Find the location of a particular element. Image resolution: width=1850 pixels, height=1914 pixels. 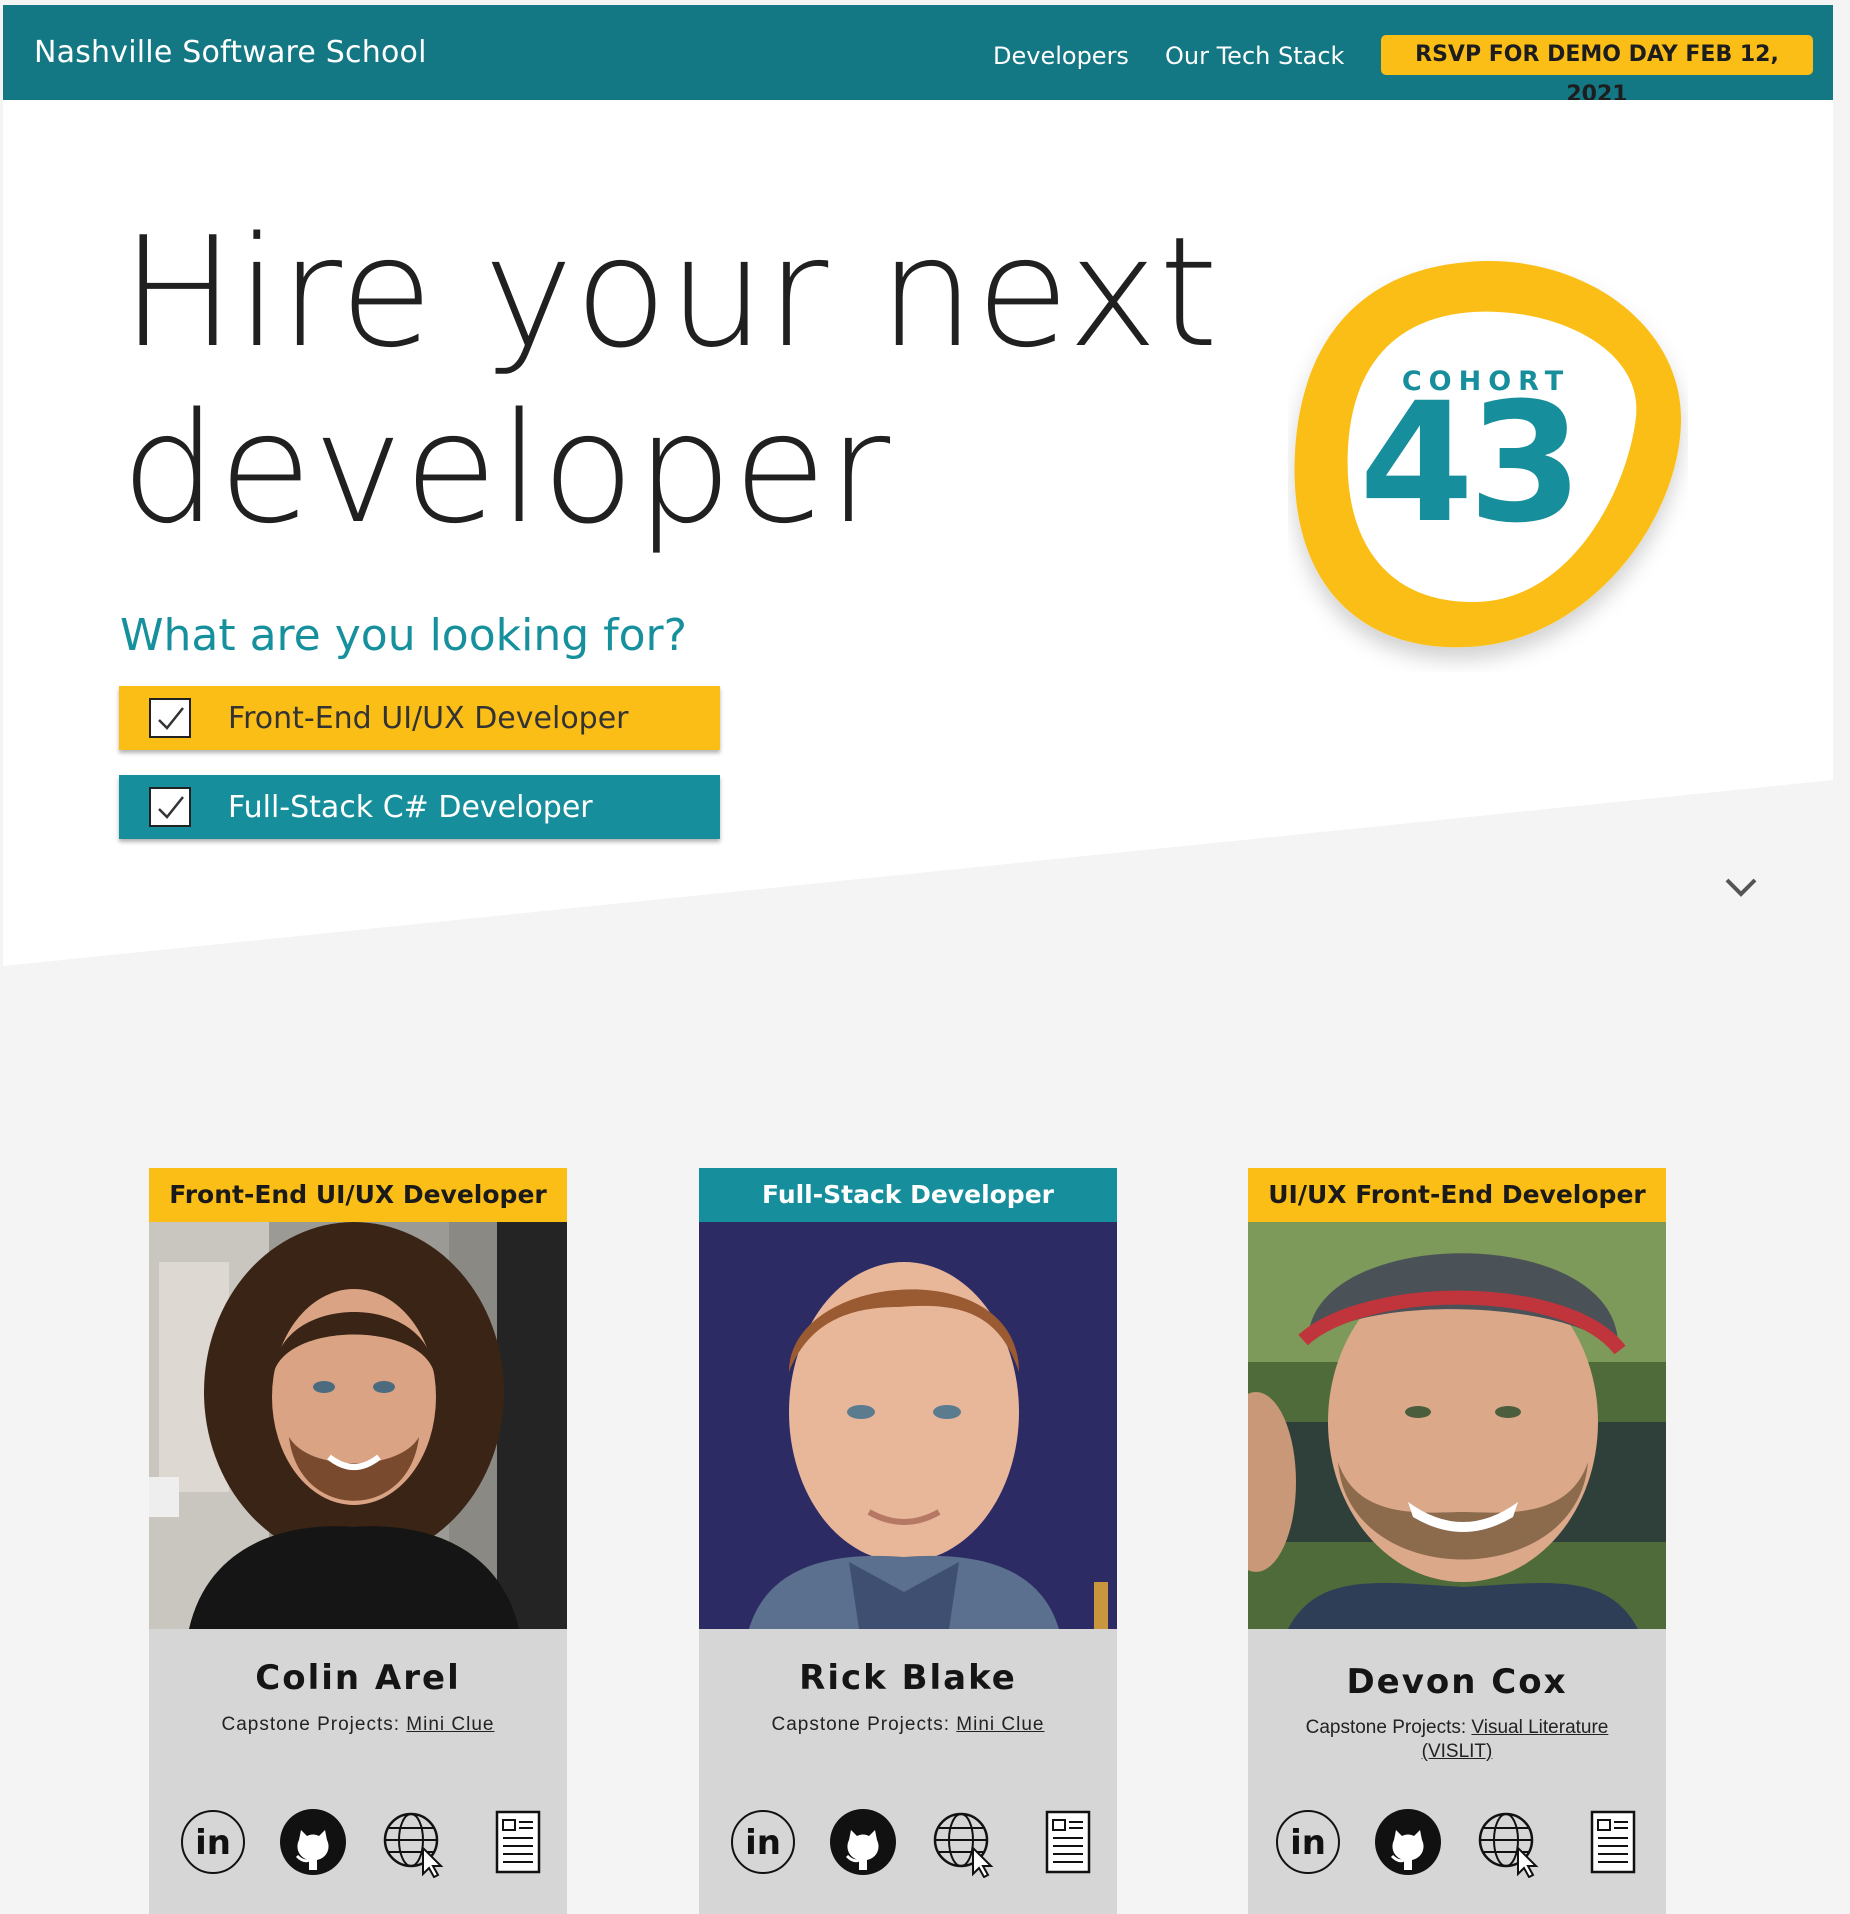

role-banner: Front-End UI/UX Developer is located at coordinates (358, 1195).